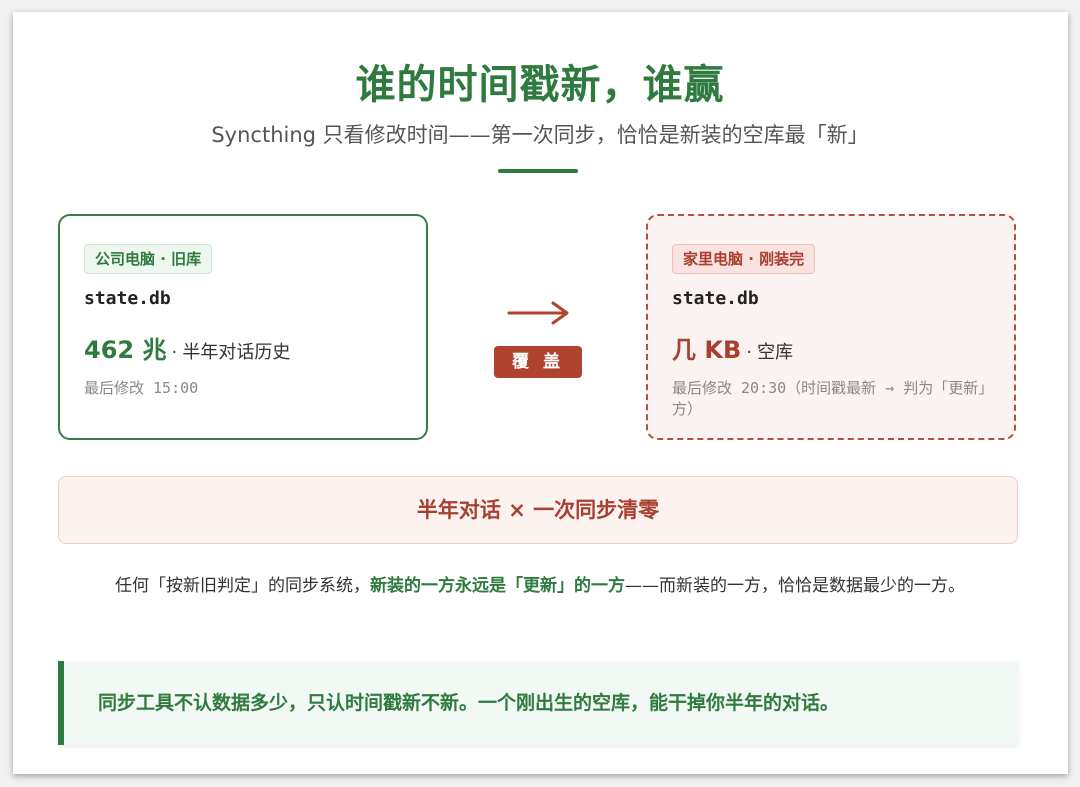 The height and width of the screenshot is (787, 1080). I want to click on paragraph-highlight: 新装的一方永远是「更新」的一方, so click(497, 586).